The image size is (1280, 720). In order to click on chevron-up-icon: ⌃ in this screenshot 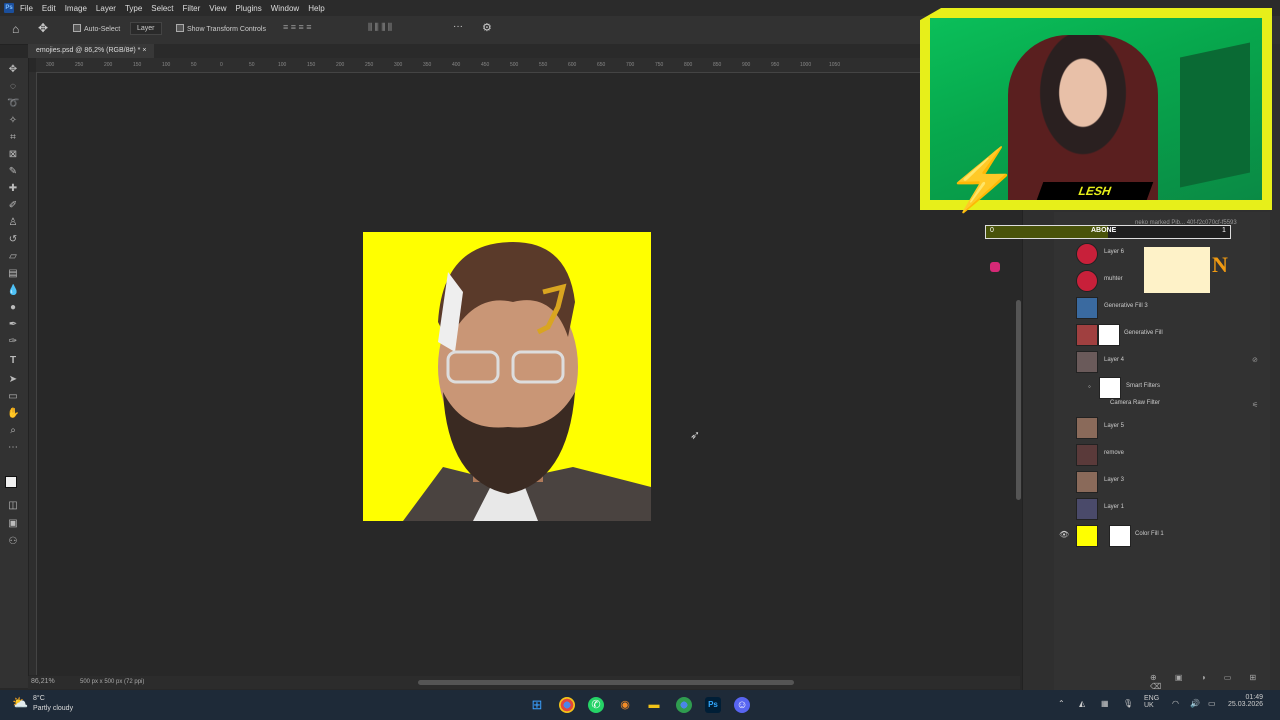, I will do `click(1061, 703)`.